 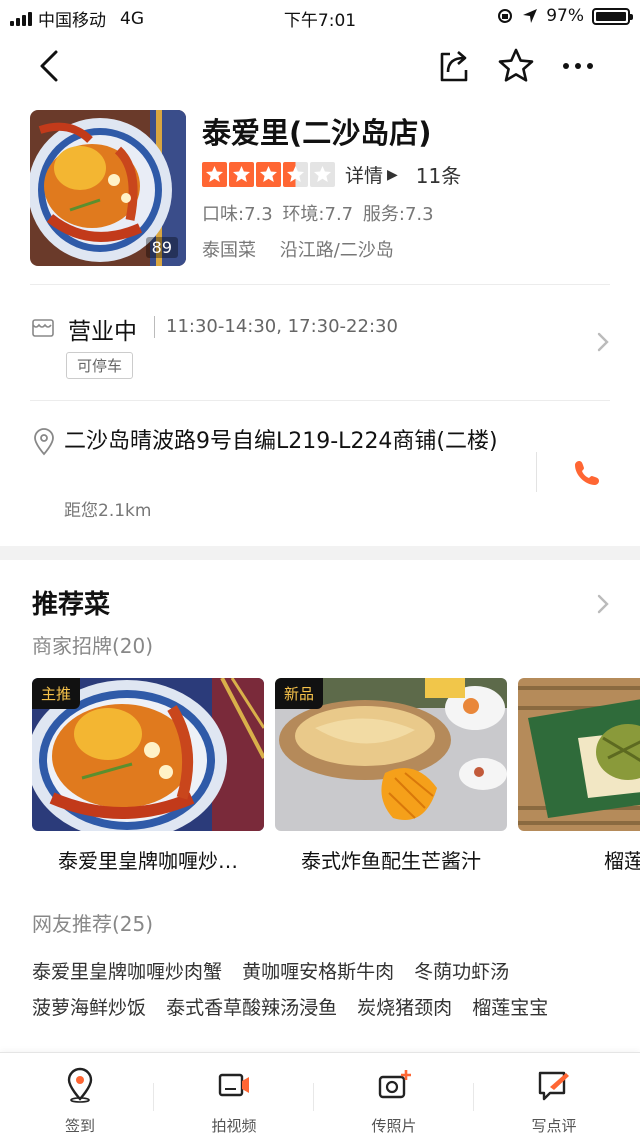 What do you see at coordinates (364, 174) in the screenshot?
I see `rating-detail-link: 详情` at bounding box center [364, 174].